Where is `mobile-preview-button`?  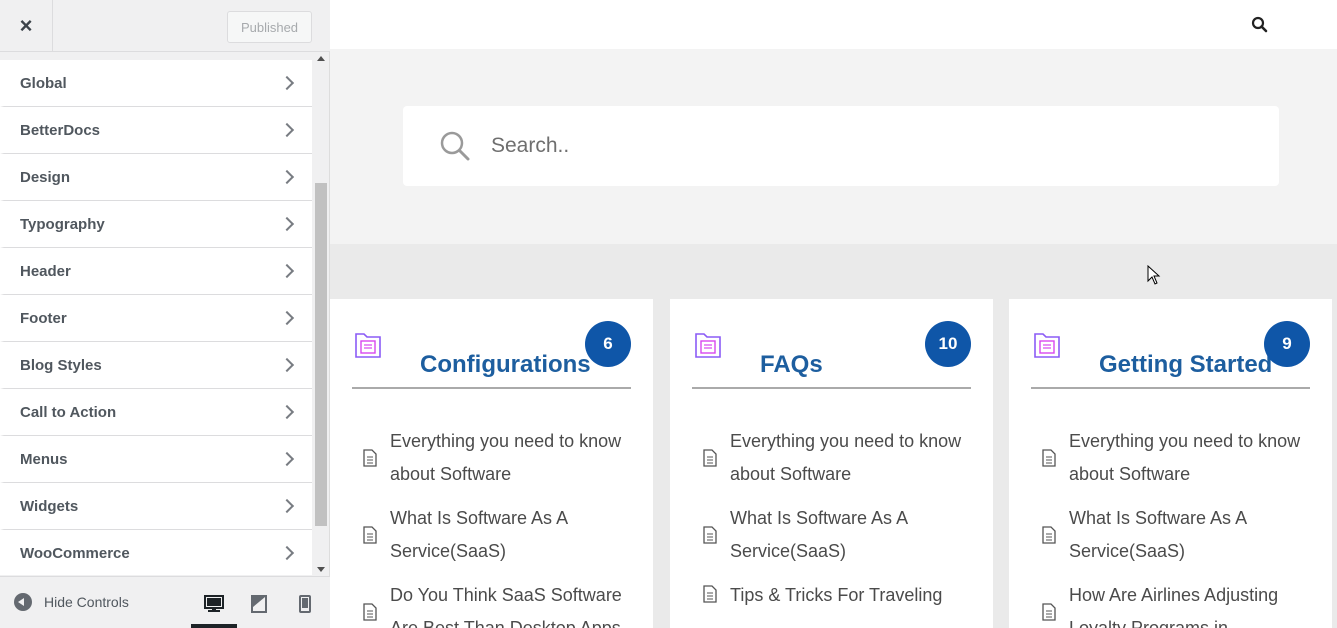
mobile-preview-button is located at coordinates (305, 604).